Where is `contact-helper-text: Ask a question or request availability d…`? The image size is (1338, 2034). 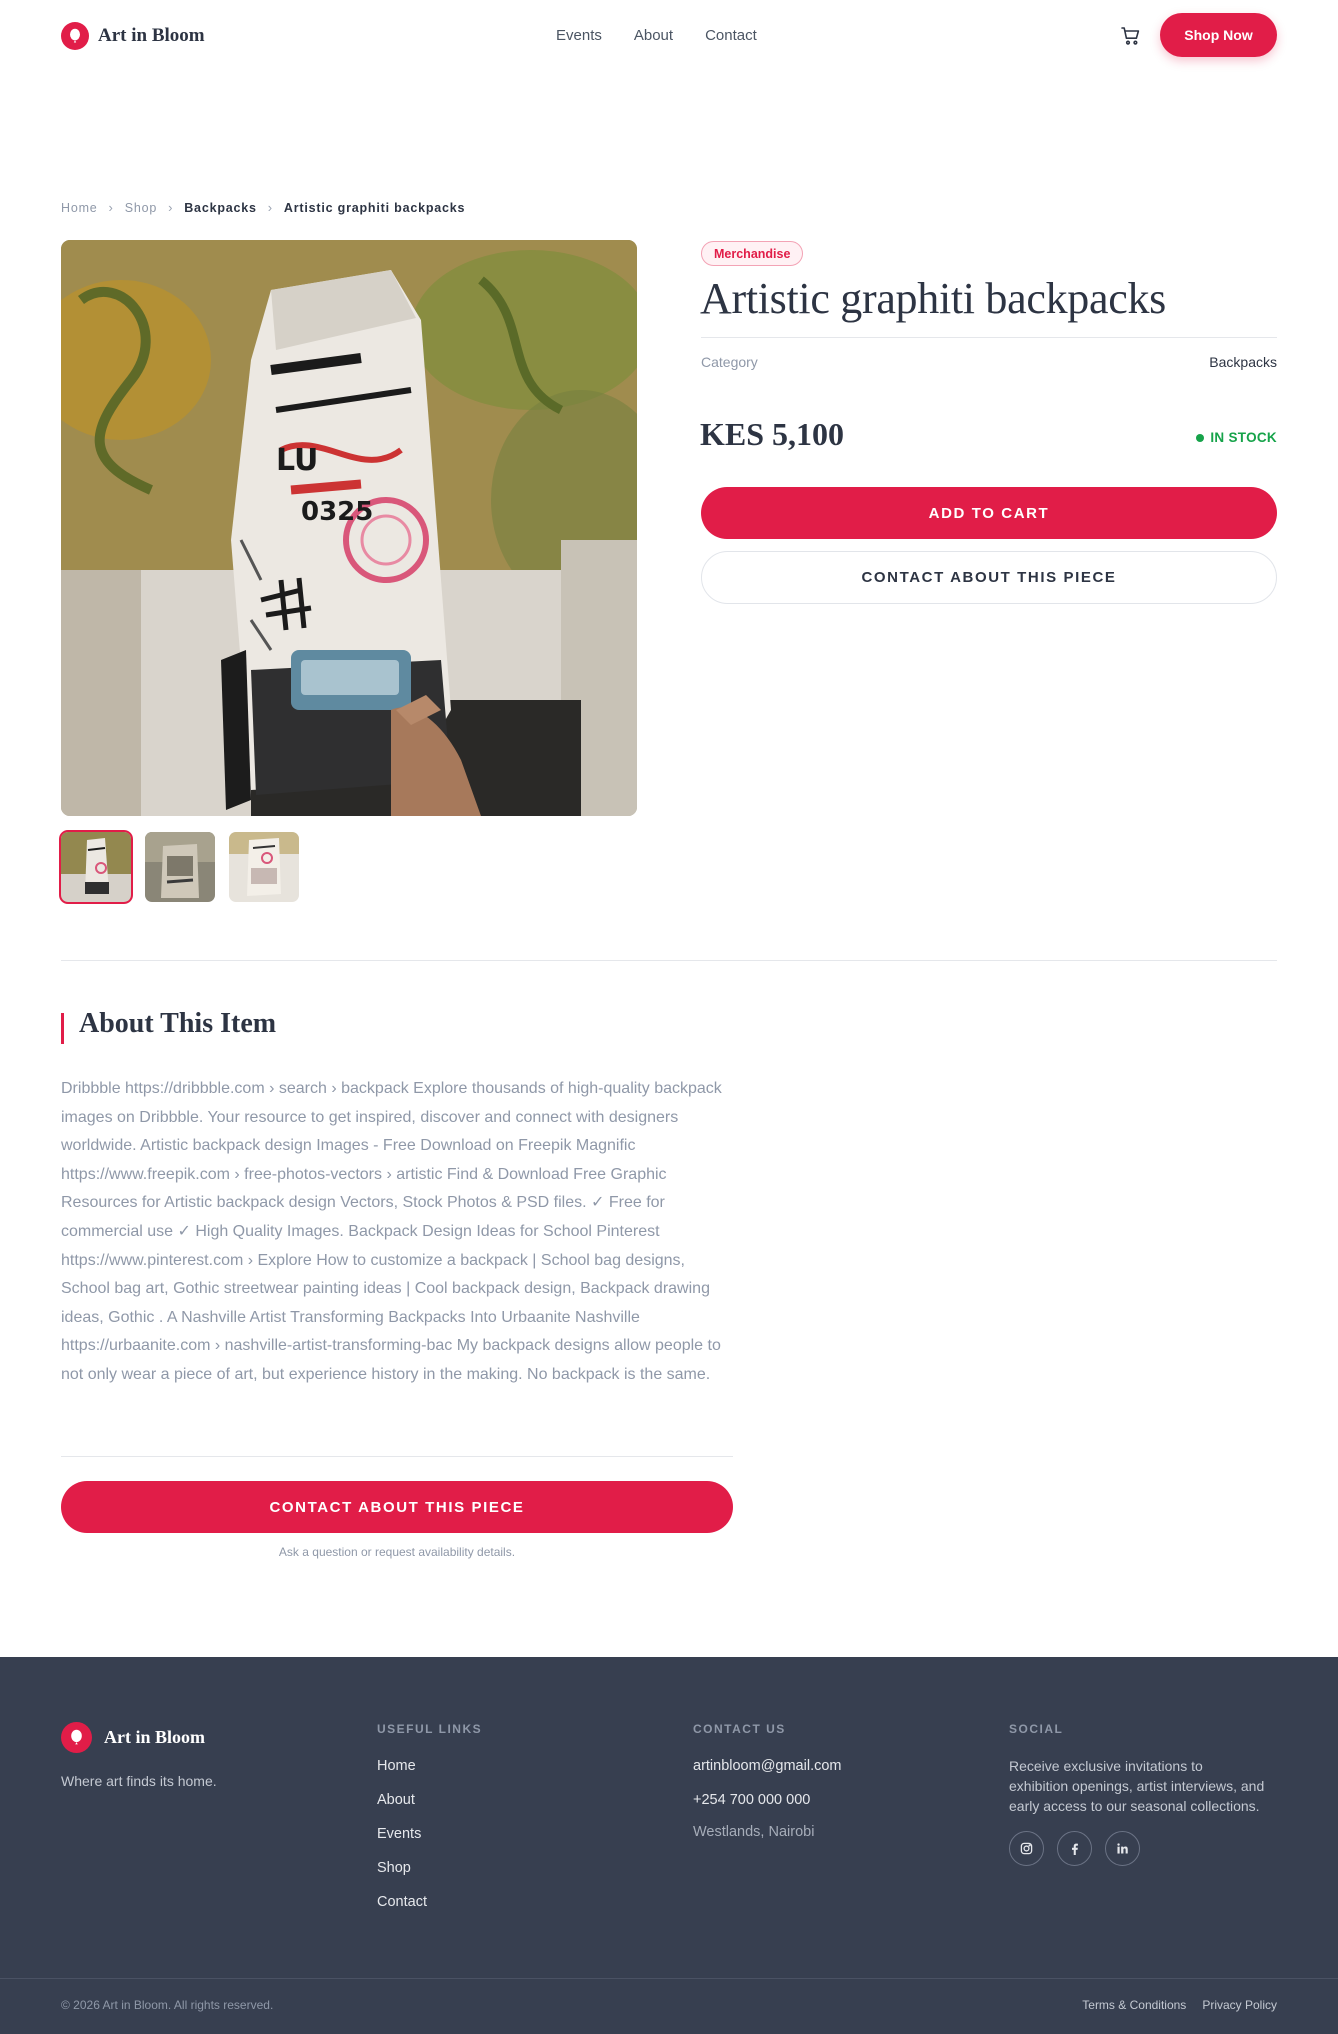
contact-helper-text: Ask a question or request availability d… is located at coordinates (397, 1552).